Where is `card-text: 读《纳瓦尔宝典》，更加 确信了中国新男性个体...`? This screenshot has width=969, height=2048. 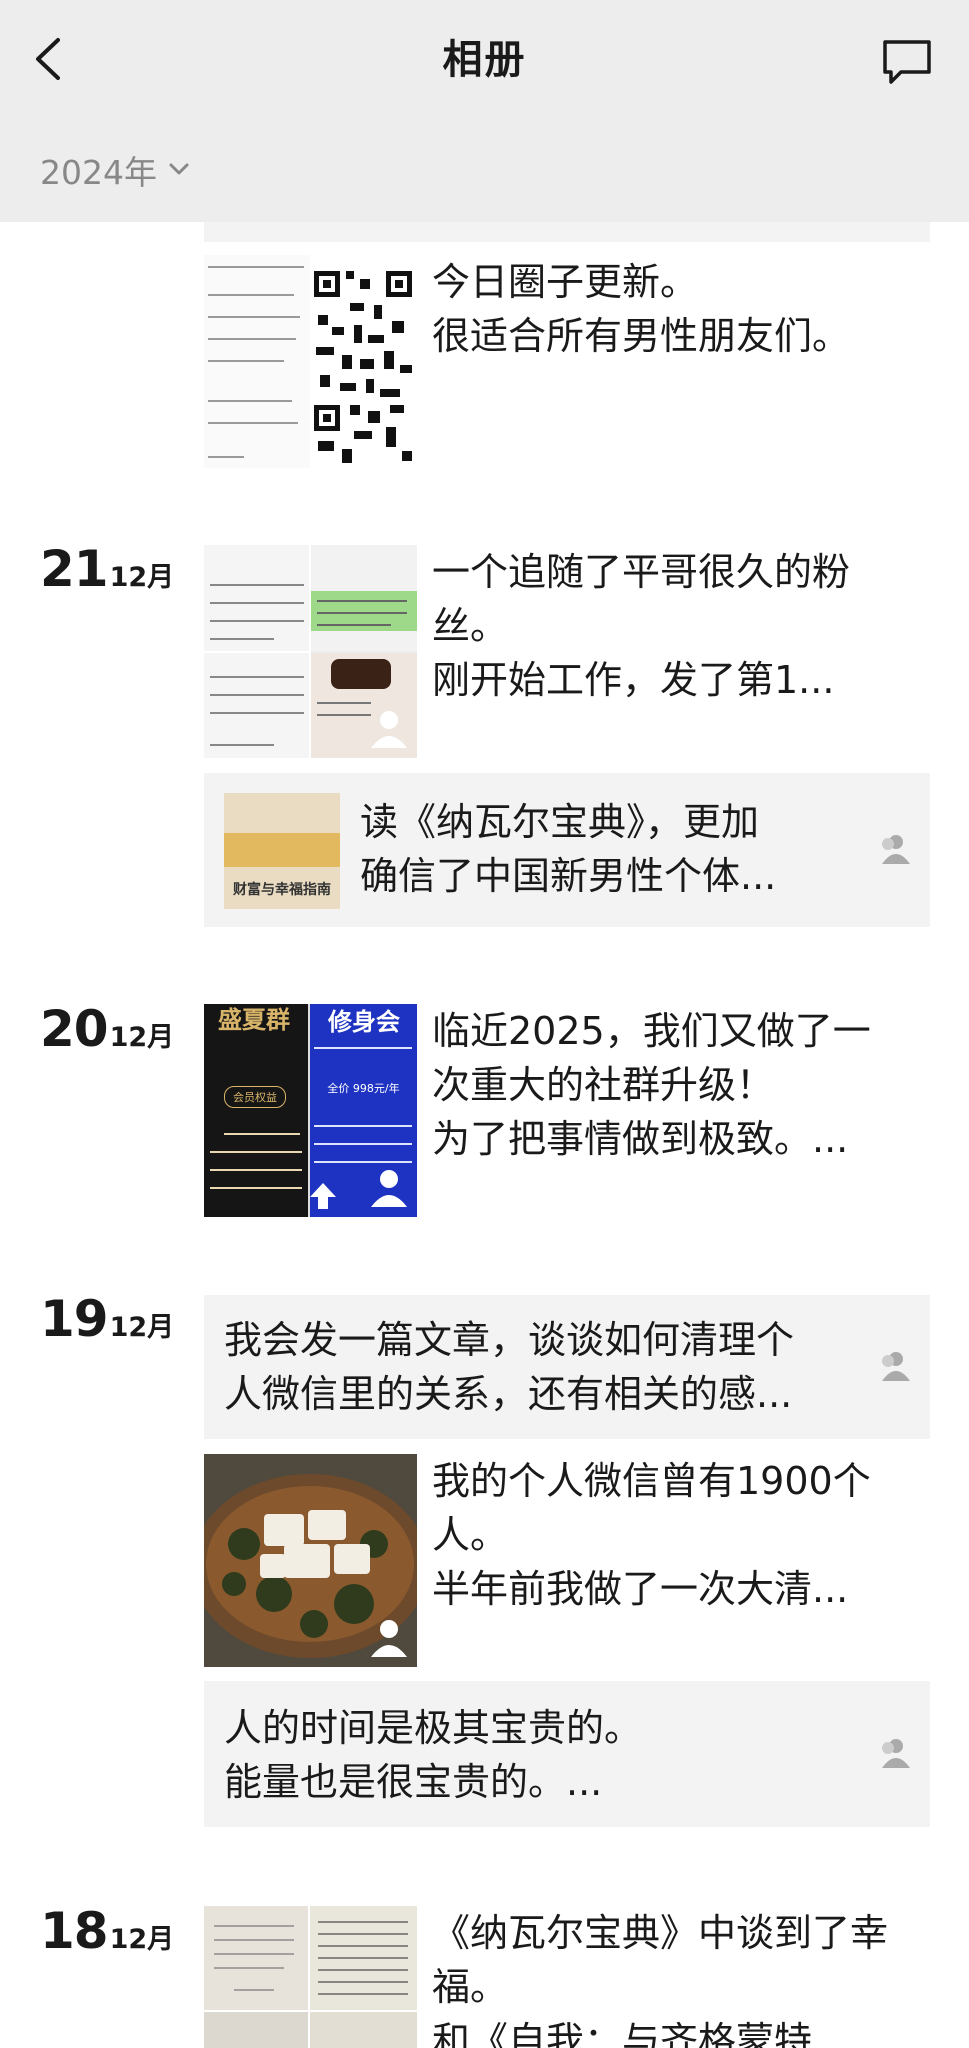
card-text: 读《纳瓦尔宝典》，更加 确信了中国新男性个体... is located at coordinates (595, 849).